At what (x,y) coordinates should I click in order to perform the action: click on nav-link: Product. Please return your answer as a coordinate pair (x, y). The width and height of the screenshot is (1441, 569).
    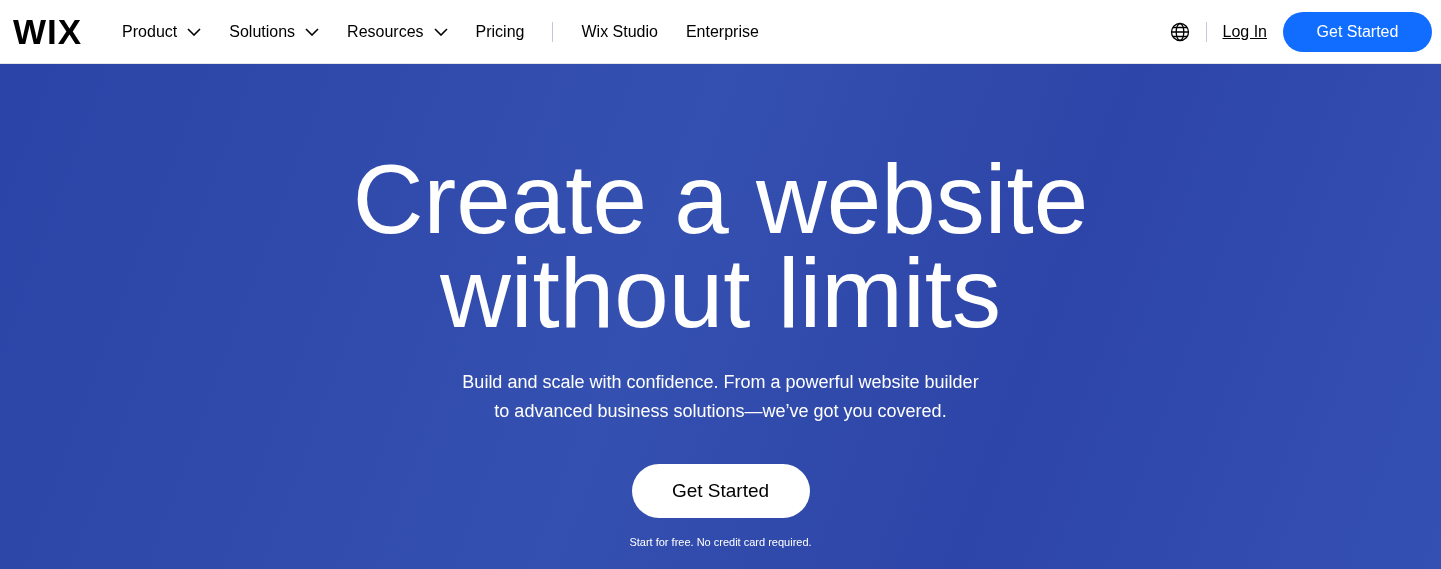
    Looking at the image, I should click on (162, 31).